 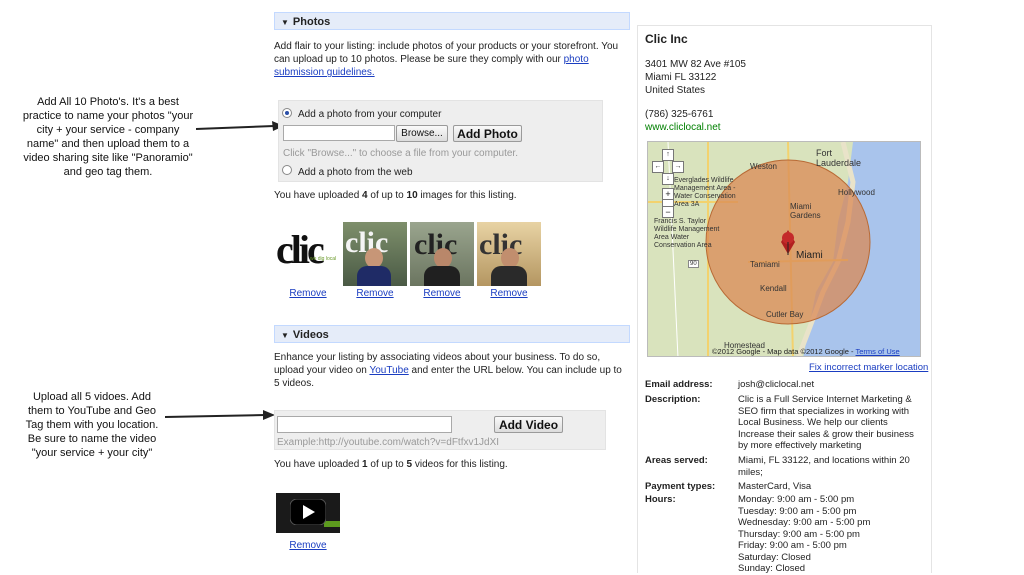 What do you see at coordinates (660, 499) in the screenshot?
I see `hours-label: Hours:` at bounding box center [660, 499].